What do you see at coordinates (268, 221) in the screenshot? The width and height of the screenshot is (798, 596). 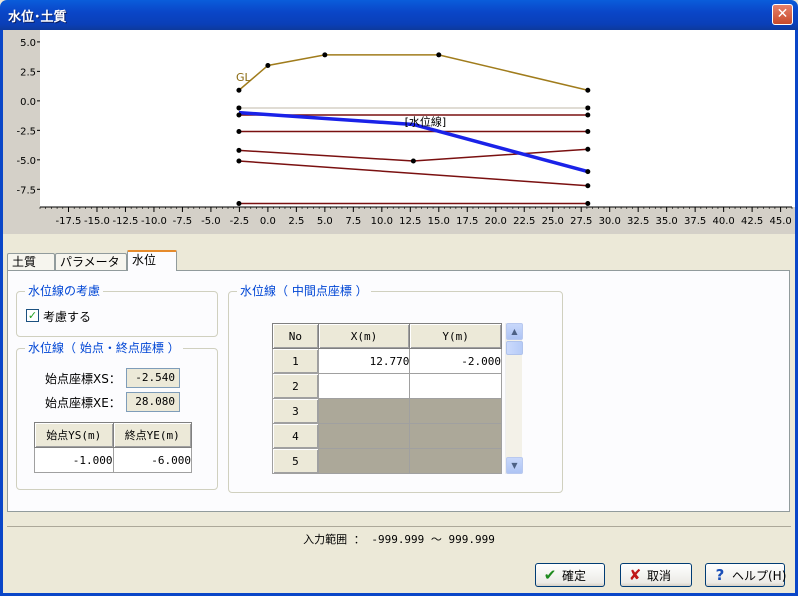 I see `x-tick-label: 0.0` at bounding box center [268, 221].